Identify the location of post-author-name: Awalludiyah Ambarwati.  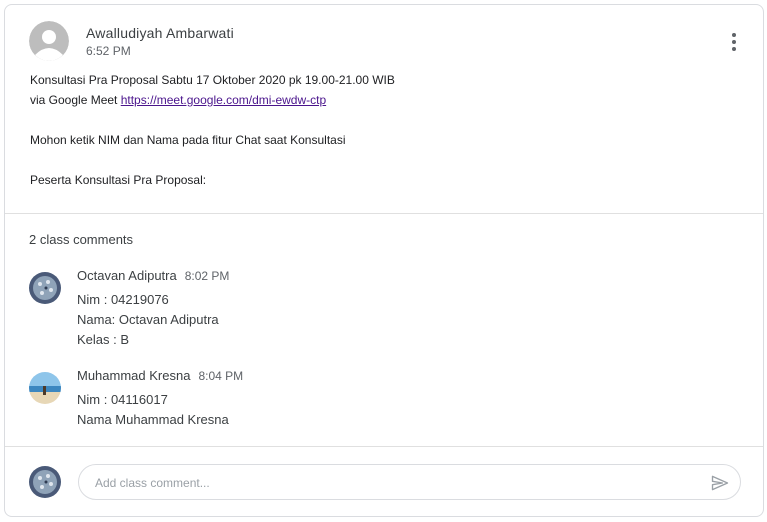
(160, 33).